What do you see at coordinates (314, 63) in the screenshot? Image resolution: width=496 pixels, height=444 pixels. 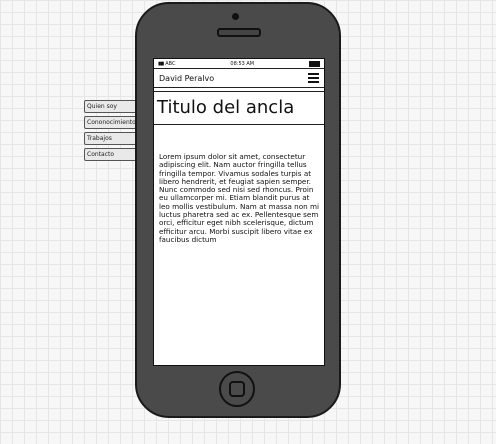 I see `battery-icon` at bounding box center [314, 63].